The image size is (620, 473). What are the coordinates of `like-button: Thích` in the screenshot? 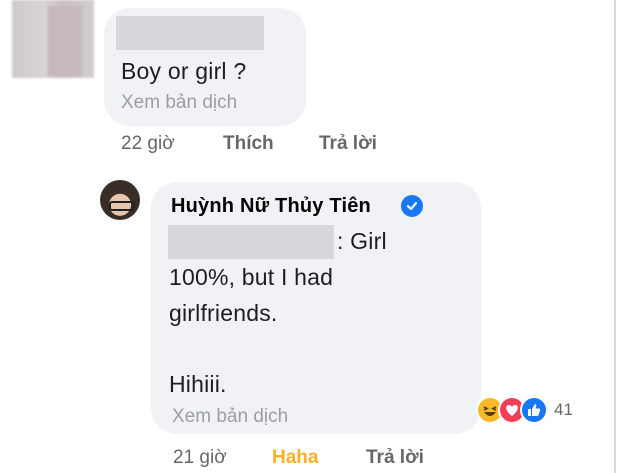 It's located at (248, 144).